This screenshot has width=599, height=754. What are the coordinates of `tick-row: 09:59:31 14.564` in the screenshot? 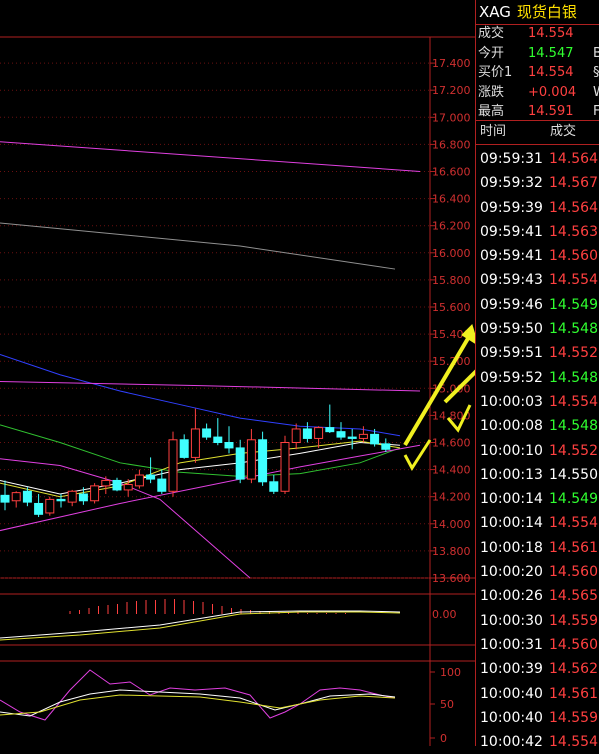 It's located at (537, 159).